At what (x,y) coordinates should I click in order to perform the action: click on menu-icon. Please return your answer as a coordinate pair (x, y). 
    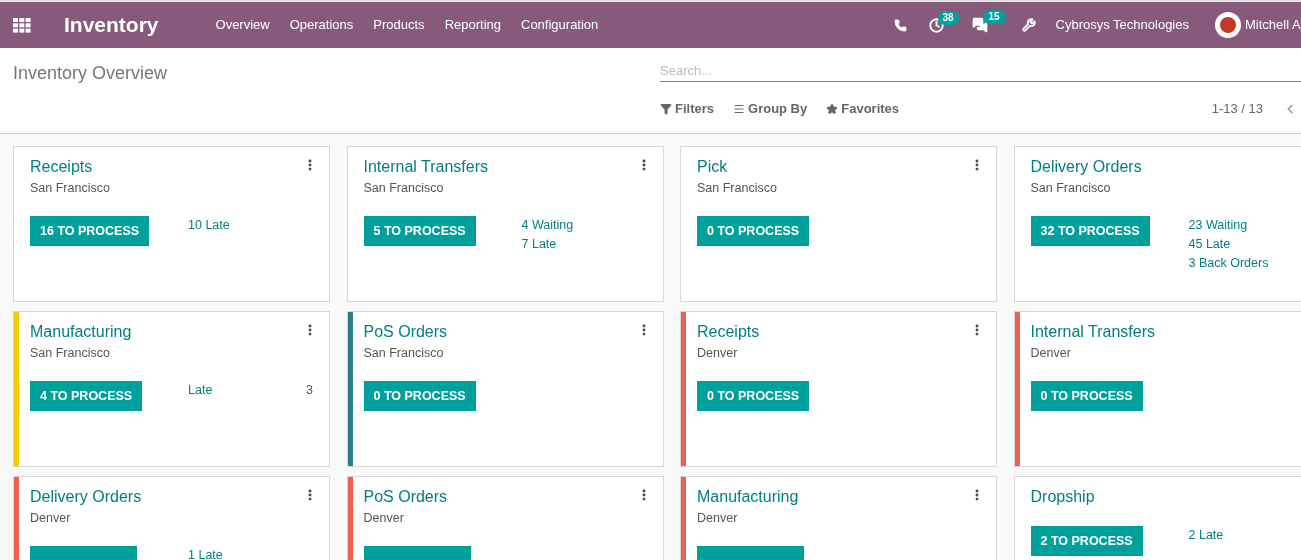
    Looking at the image, I should click on (739, 108).